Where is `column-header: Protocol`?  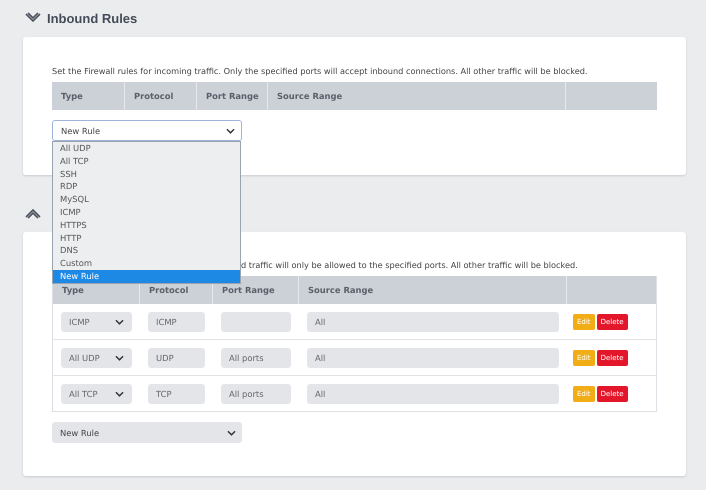
column-header: Protocol is located at coordinates (161, 96).